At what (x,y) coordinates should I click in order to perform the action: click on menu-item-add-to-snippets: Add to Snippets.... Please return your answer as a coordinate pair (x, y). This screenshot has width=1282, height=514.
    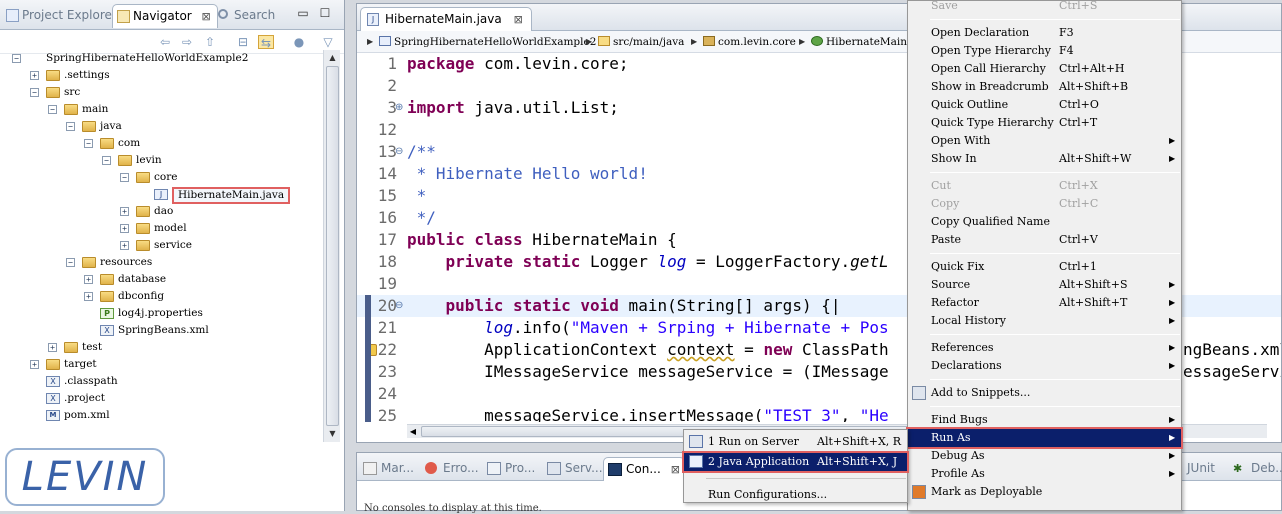
    Looking at the image, I should click on (1044, 393).